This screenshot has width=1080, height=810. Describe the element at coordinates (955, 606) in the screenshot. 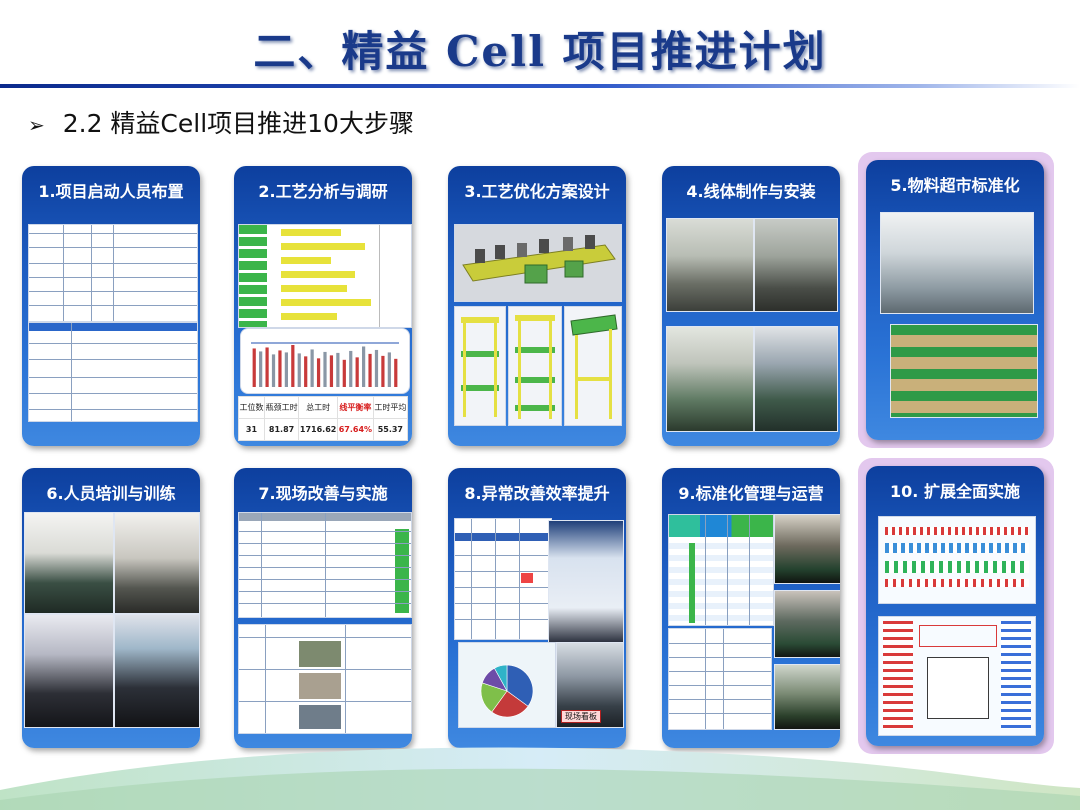

I see `step-card-10: 10. 扩展全面实施` at that location.